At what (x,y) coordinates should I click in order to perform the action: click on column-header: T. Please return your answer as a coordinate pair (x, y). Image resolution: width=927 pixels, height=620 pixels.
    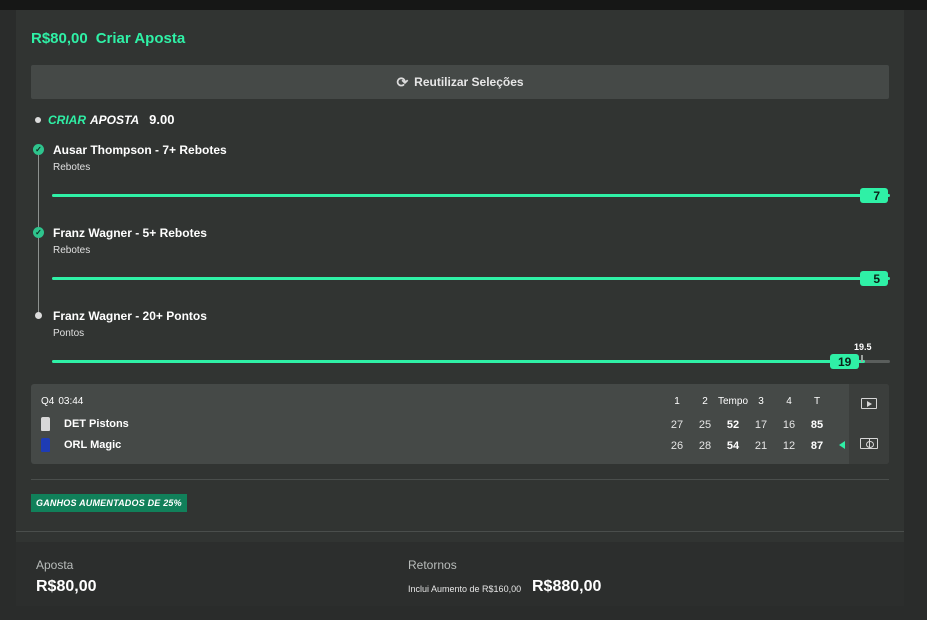
    Looking at the image, I should click on (817, 401).